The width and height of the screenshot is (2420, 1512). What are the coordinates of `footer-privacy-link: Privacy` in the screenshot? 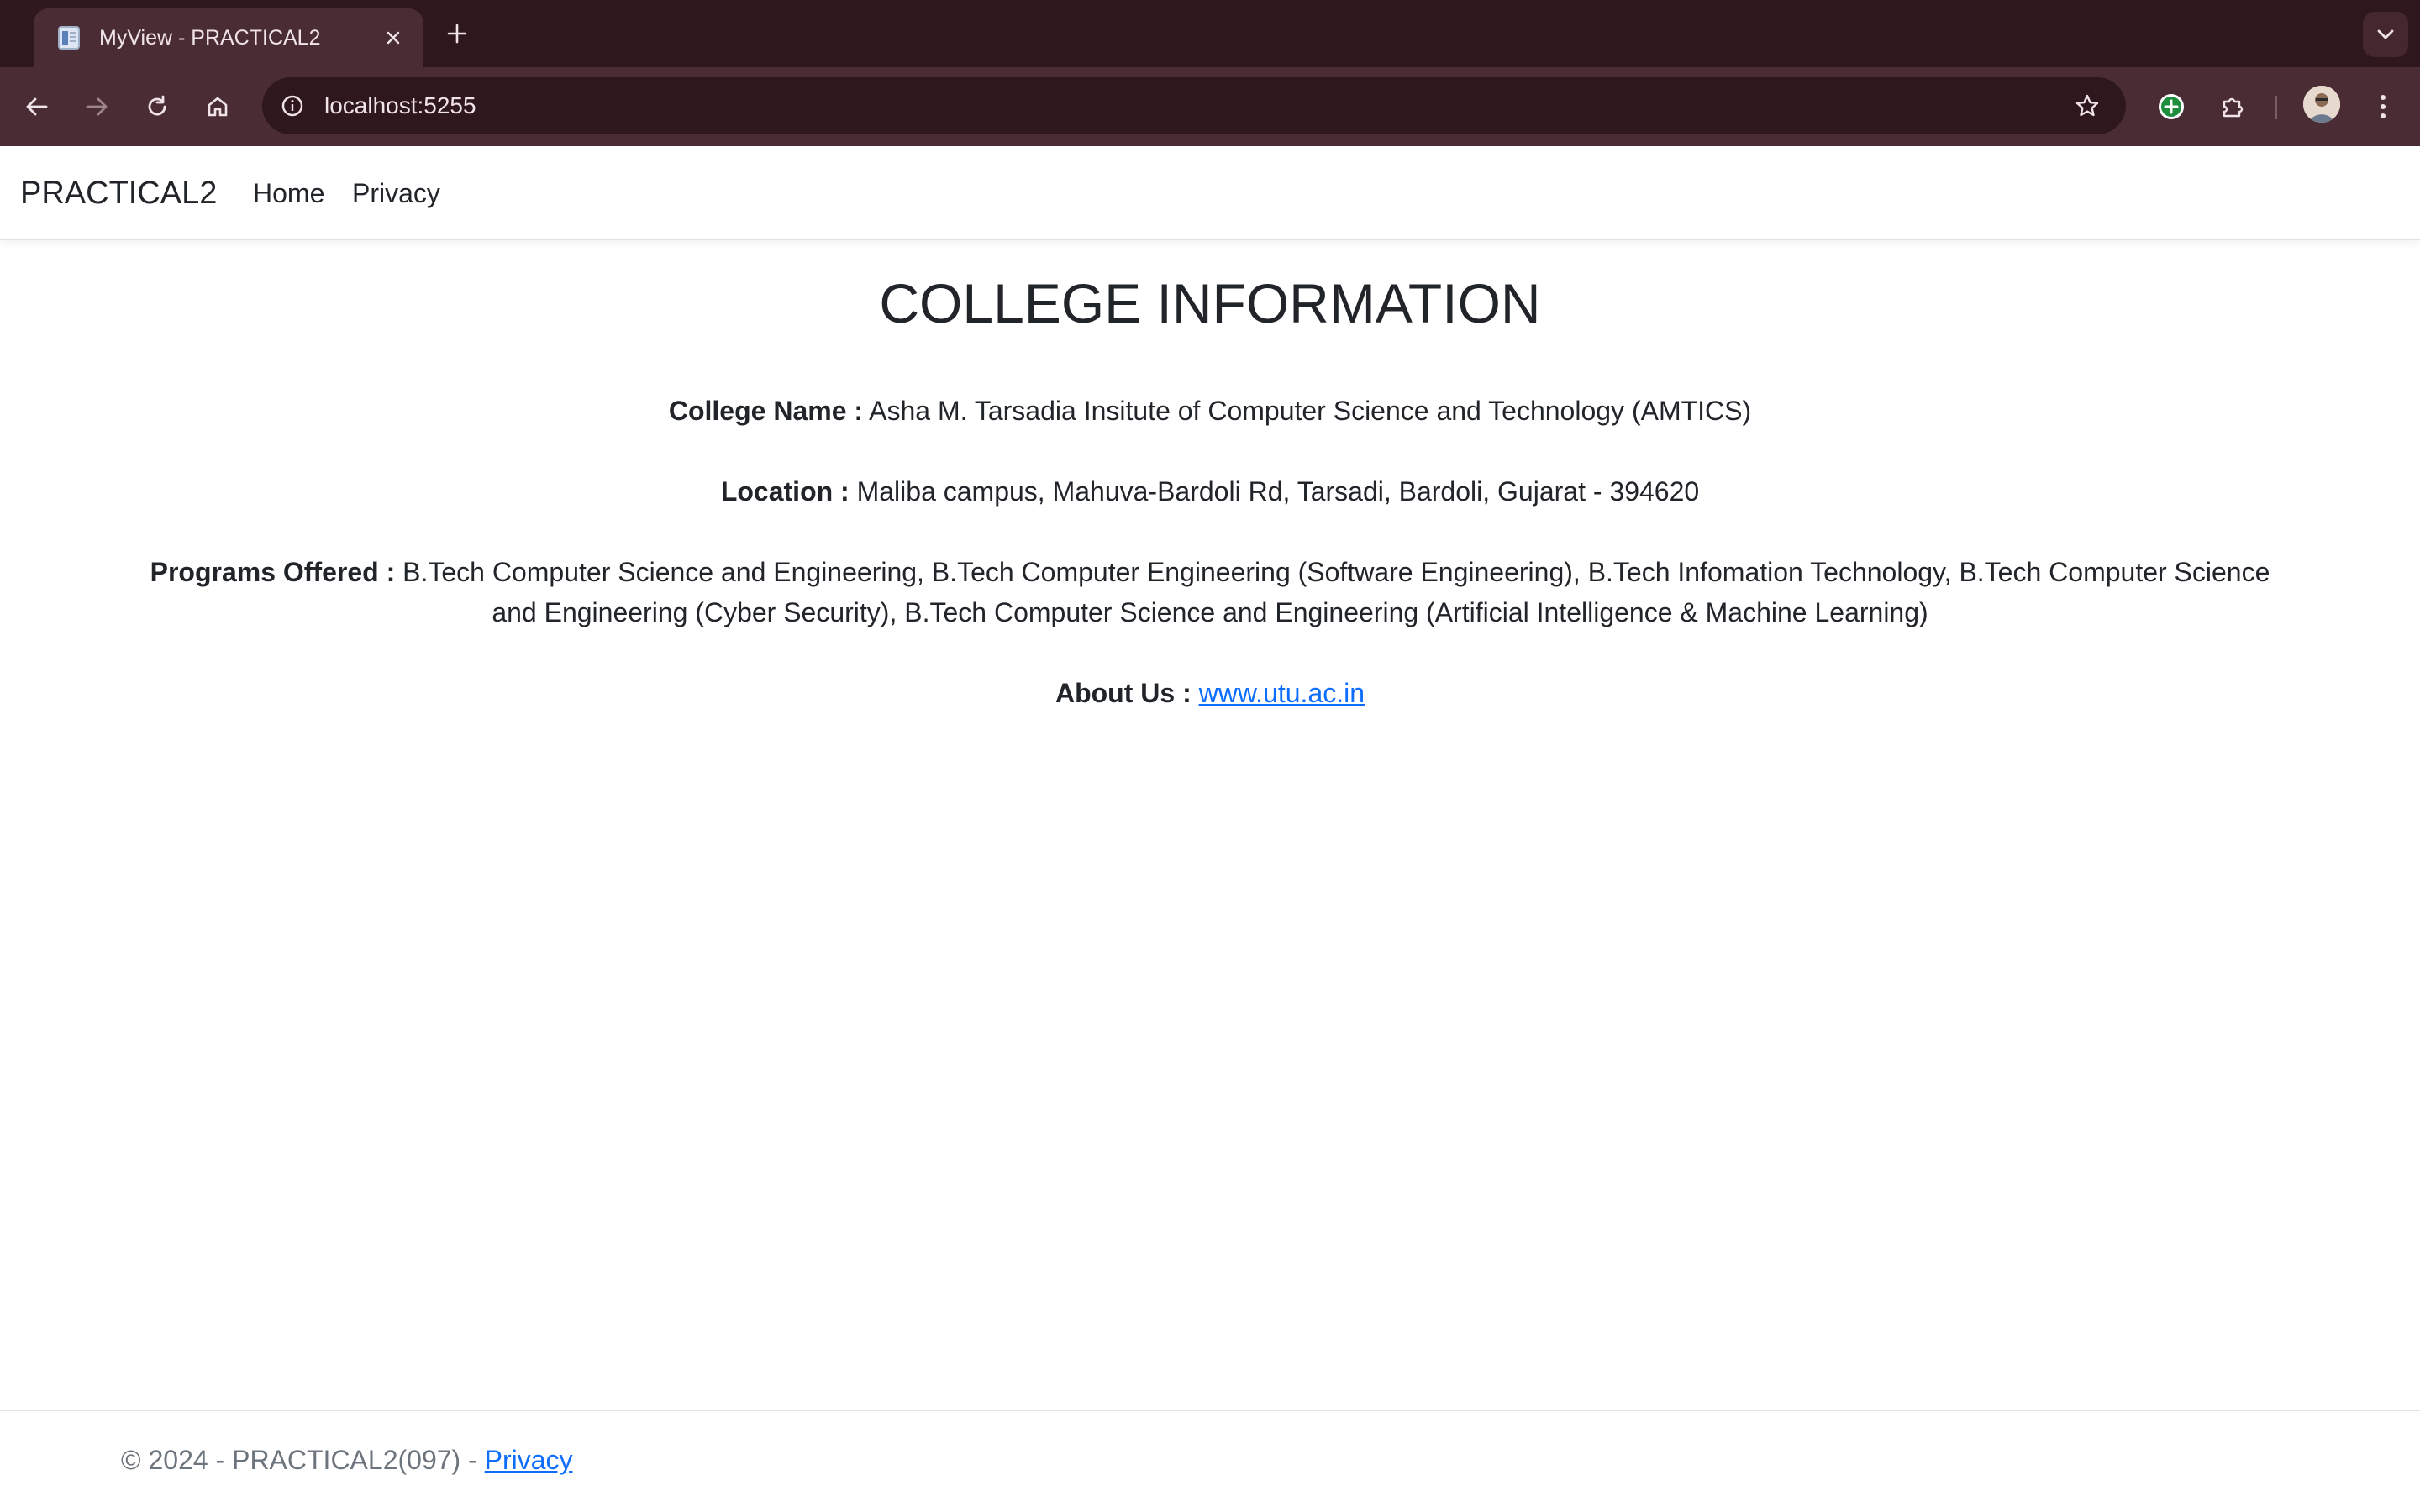 It's located at (529, 1460).